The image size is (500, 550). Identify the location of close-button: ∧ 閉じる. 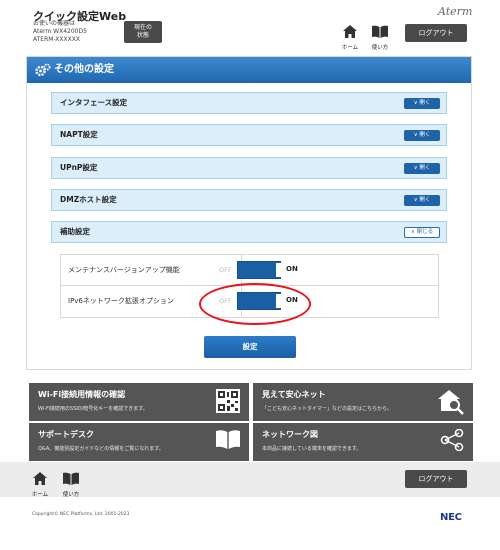
(422, 232).